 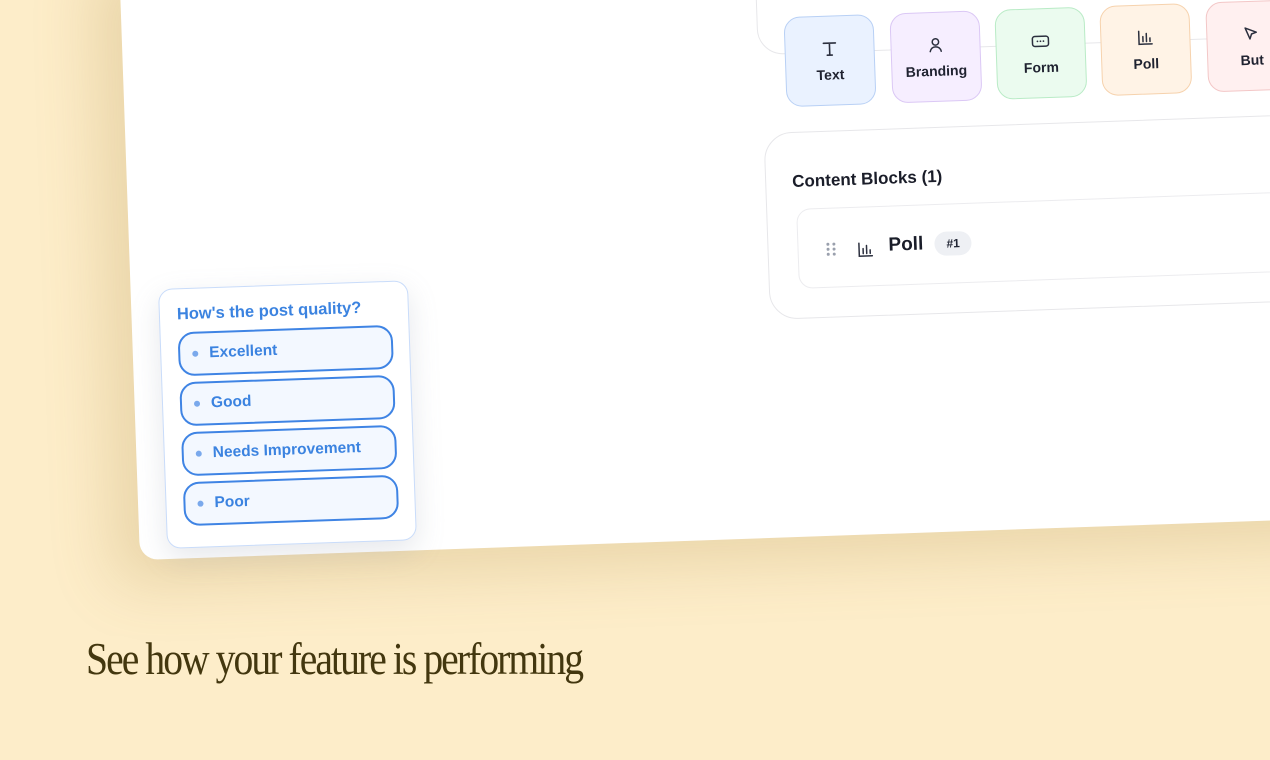 I want to click on content-type-label: Branding, so click(x=936, y=70).